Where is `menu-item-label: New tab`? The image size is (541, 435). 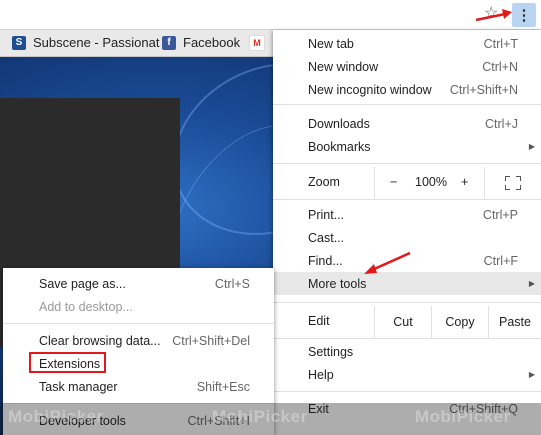 menu-item-label: New tab is located at coordinates (331, 43).